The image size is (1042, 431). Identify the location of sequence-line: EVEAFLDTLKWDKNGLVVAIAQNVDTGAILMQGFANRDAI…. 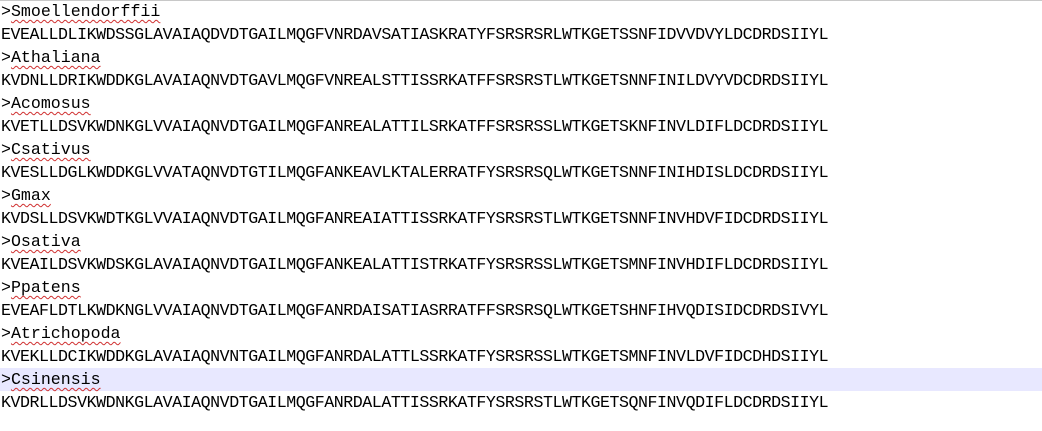
(521, 310).